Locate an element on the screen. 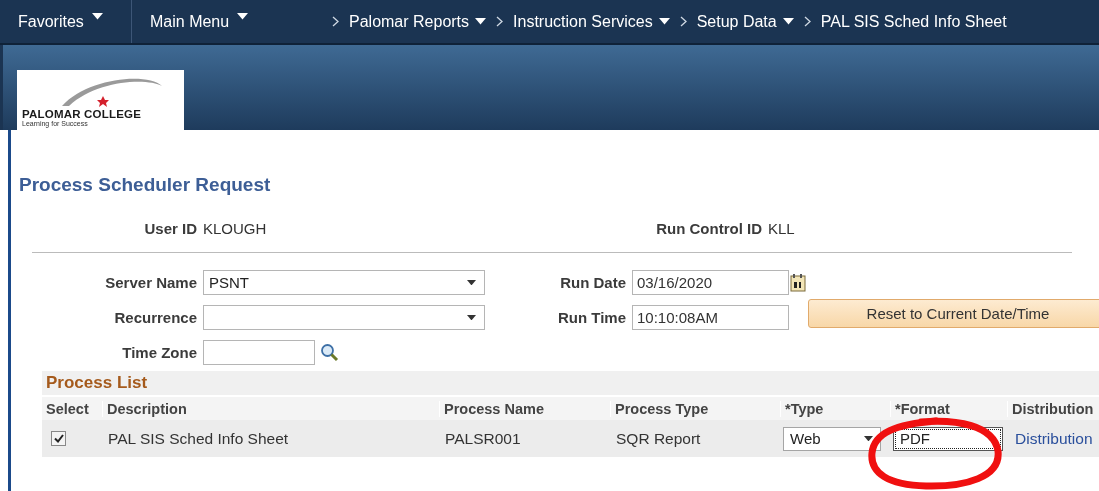 Image resolution: width=1099 pixels, height=491 pixels. breadcrumb-link: Palomar Reports is located at coordinates (418, 21).